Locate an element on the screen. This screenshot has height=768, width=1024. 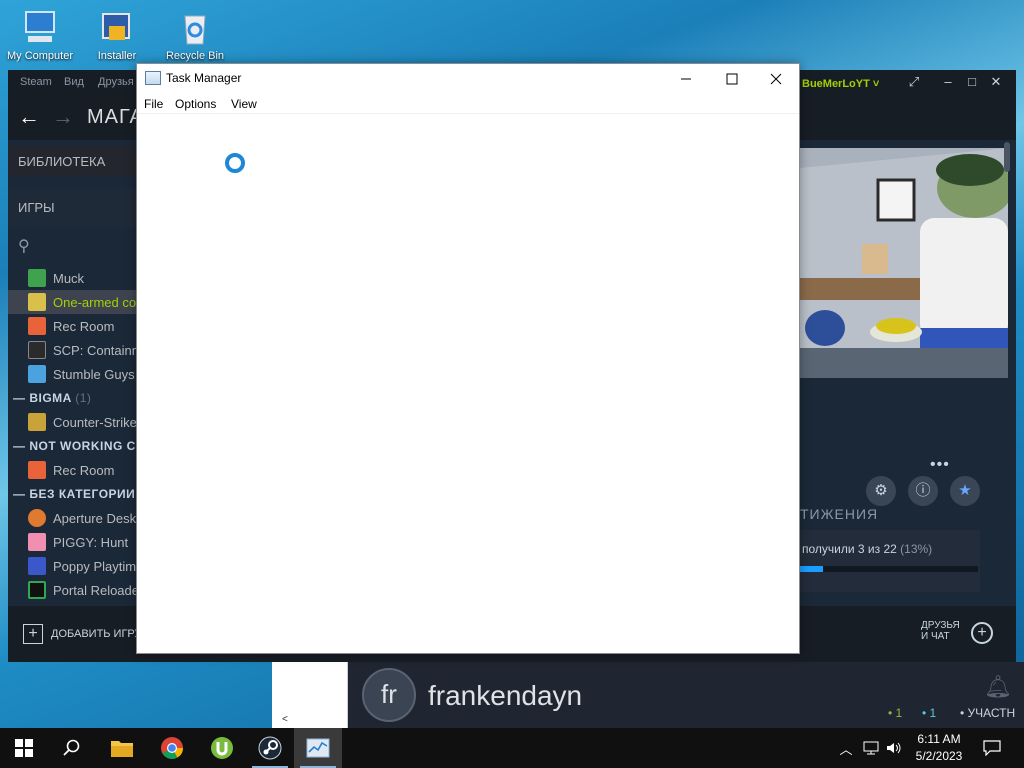
tray-chevron-icon: ︿ is located at coordinates (846, 748).